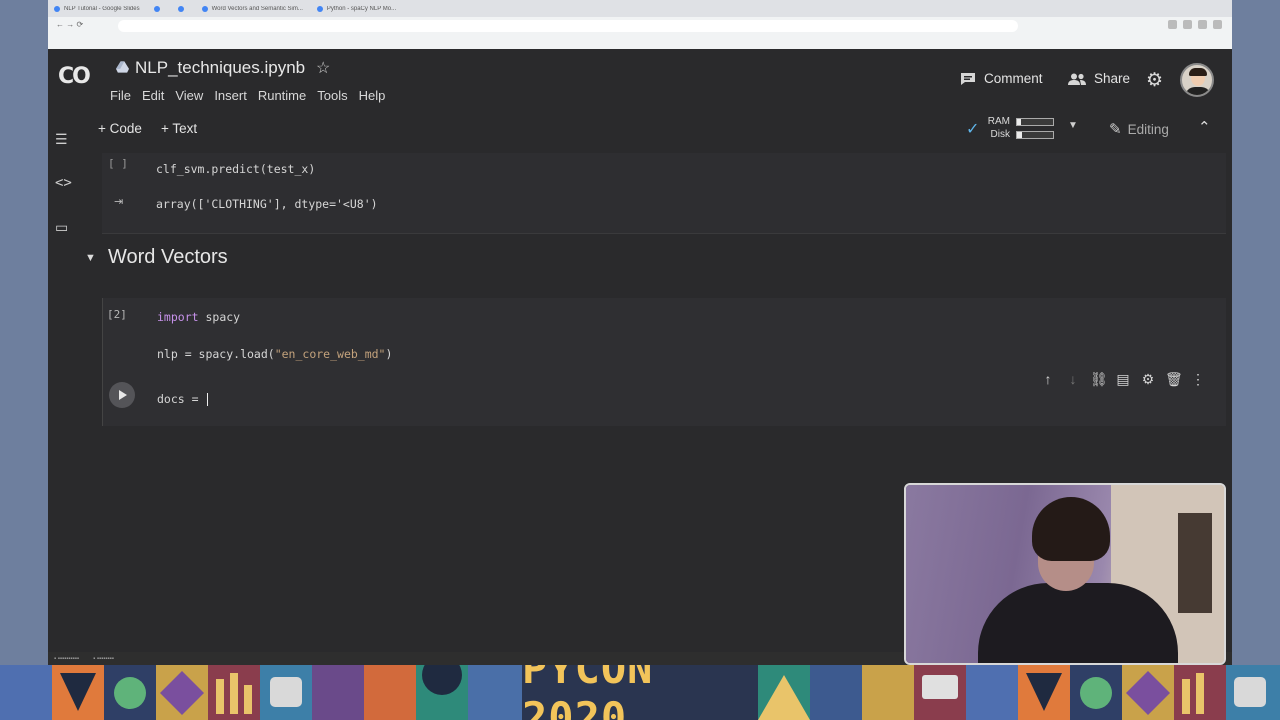 The width and height of the screenshot is (1280, 720). Describe the element at coordinates (1013, 78) in the screenshot. I see `comment-label: Comment` at that location.